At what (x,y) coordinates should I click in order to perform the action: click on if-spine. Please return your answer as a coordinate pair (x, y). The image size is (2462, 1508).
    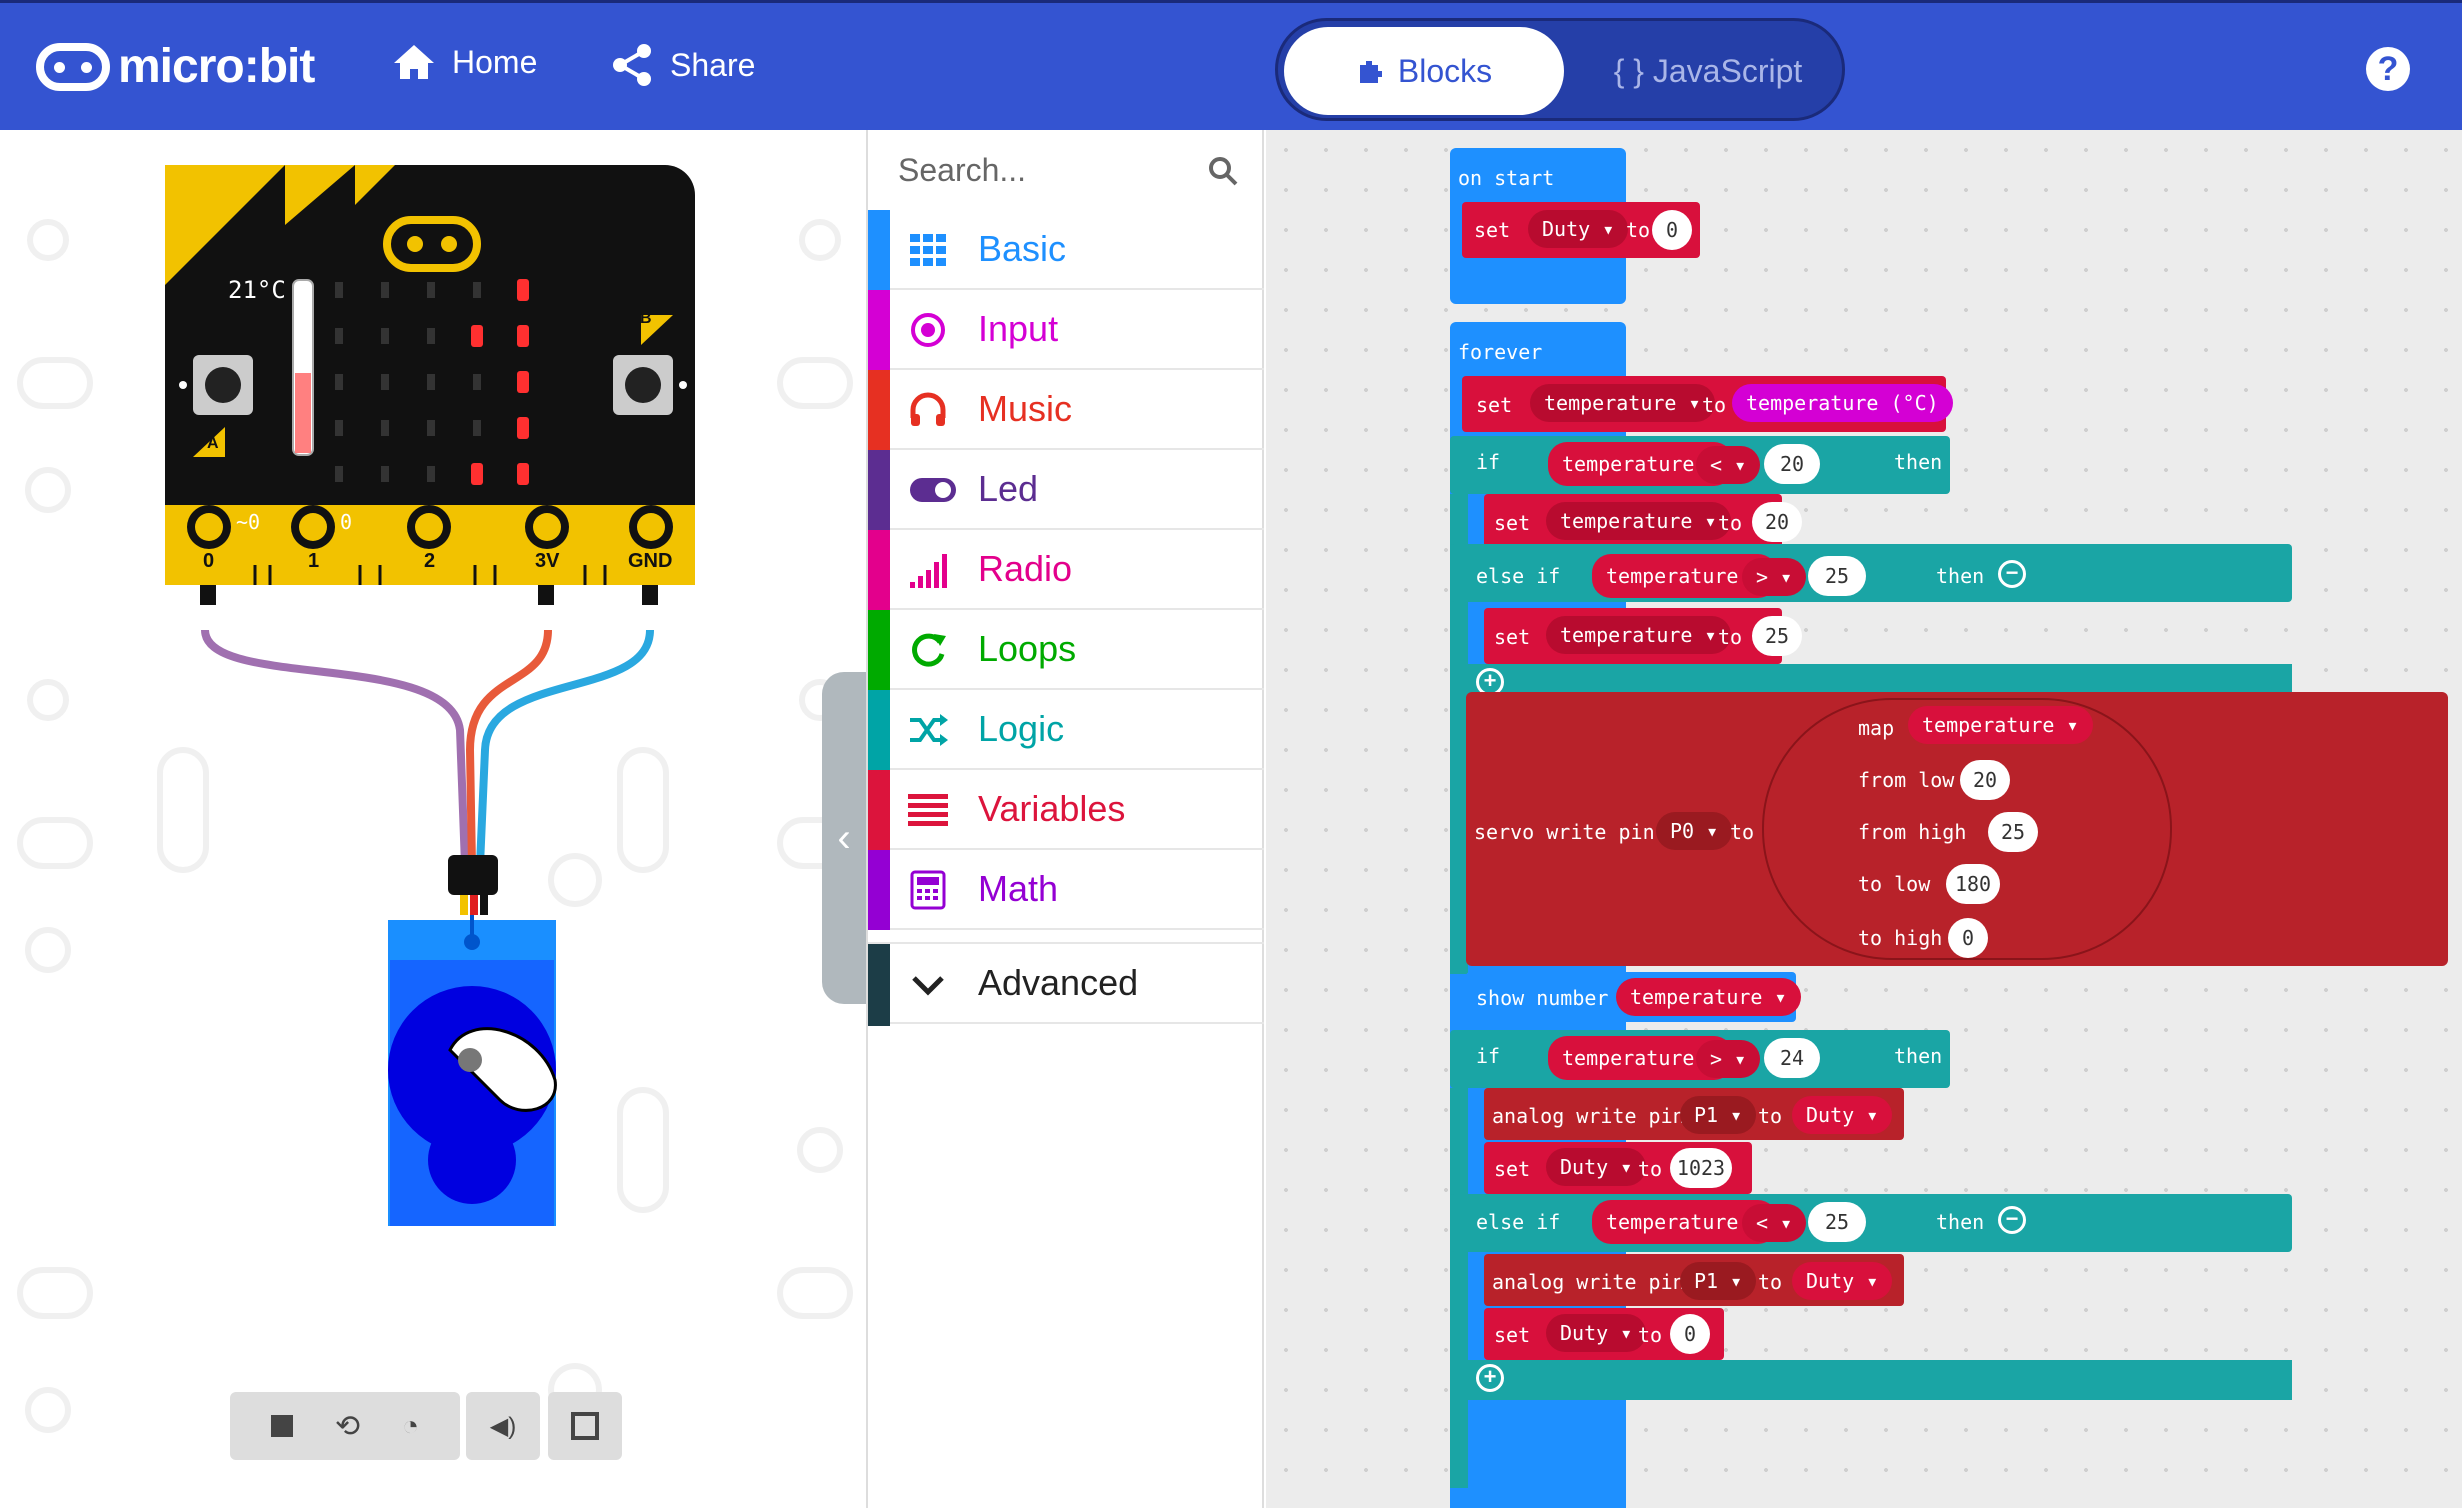
    Looking at the image, I should click on (1459, 1288).